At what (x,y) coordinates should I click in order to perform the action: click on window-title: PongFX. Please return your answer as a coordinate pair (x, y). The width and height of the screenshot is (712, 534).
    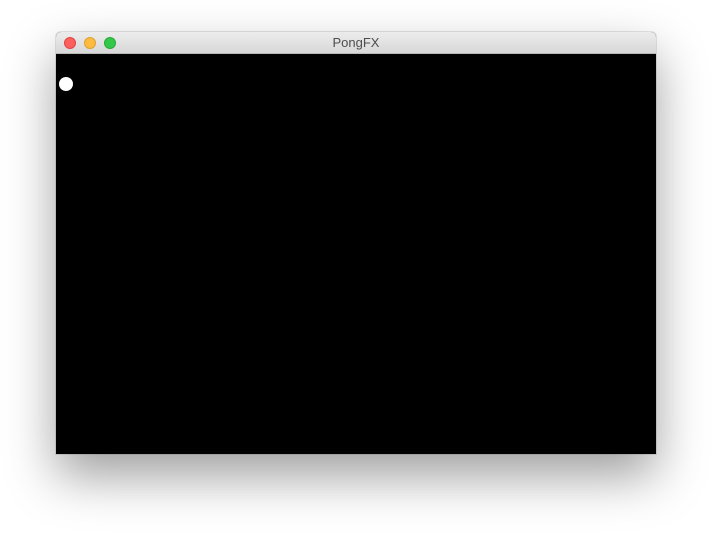
    Looking at the image, I should click on (356, 42).